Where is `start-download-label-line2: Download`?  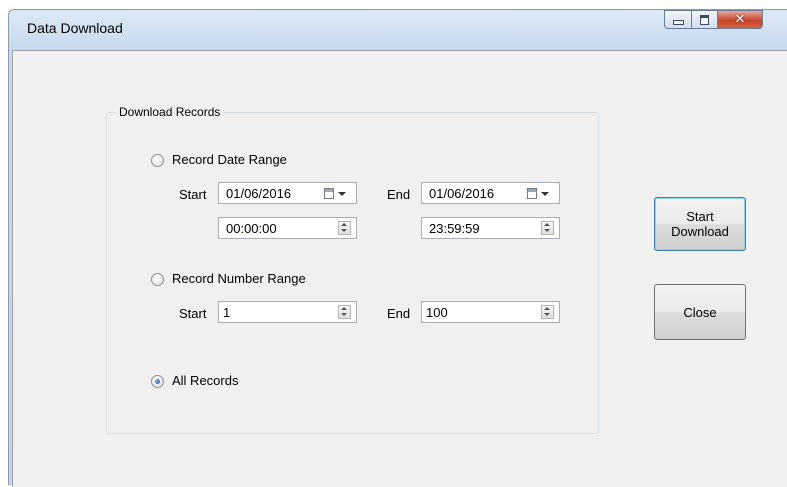
start-download-label-line2: Download is located at coordinates (700, 231).